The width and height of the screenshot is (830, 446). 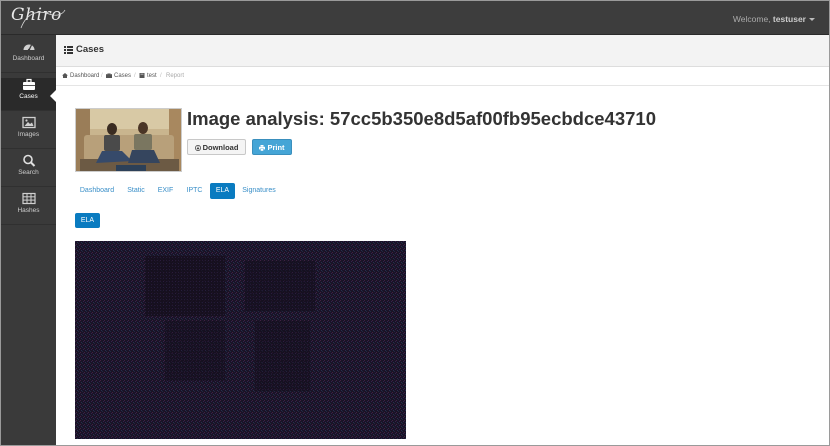 What do you see at coordinates (85, 76) in the screenshot?
I see `breadcrumb-label: Dashboard` at bounding box center [85, 76].